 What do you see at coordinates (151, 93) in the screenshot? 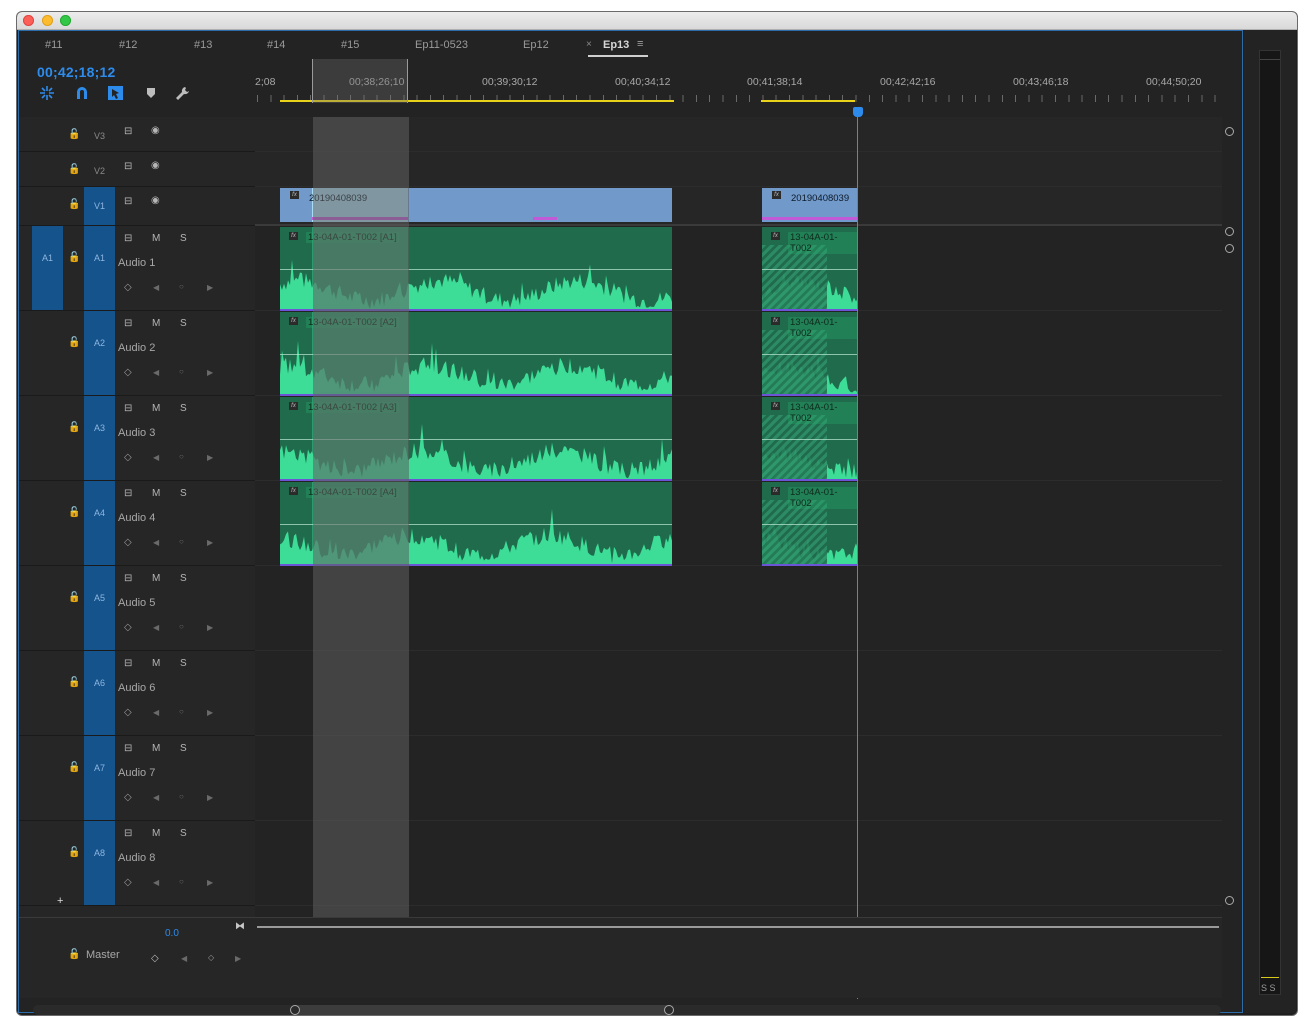
I see `add-marker-icon` at bounding box center [151, 93].